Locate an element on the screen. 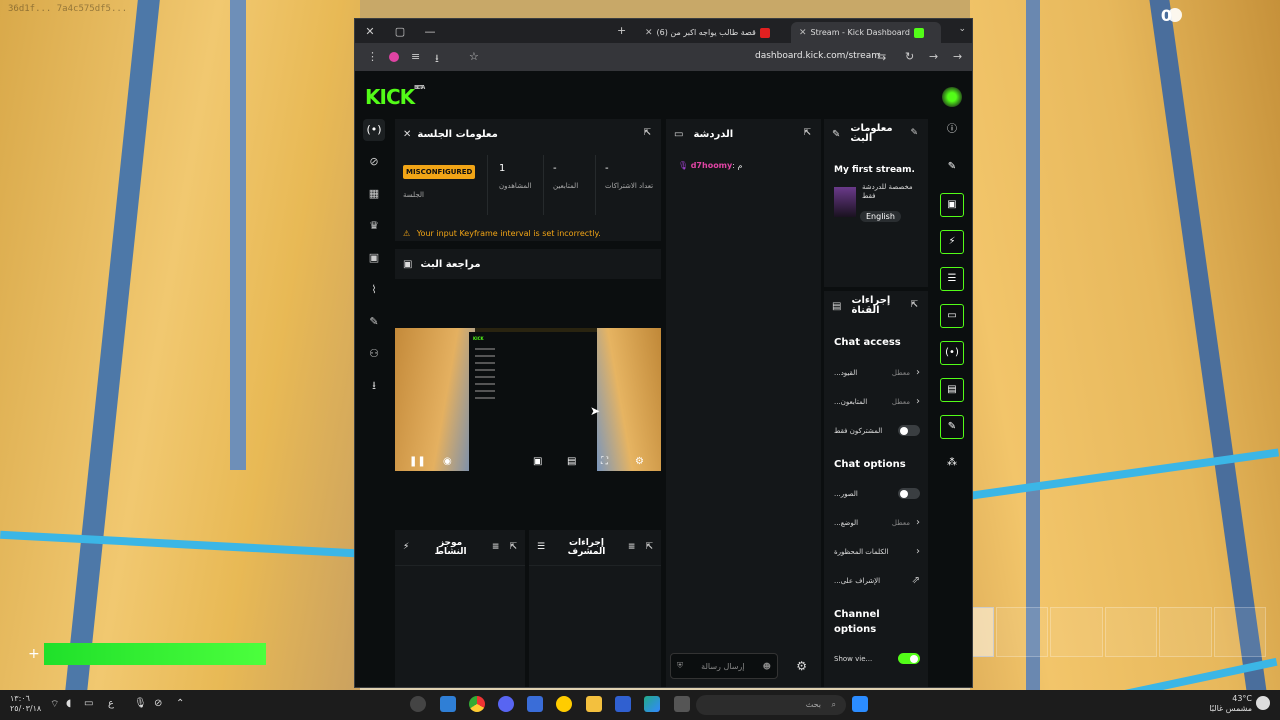  stats-icon: ▦ is located at coordinates (374, 194).